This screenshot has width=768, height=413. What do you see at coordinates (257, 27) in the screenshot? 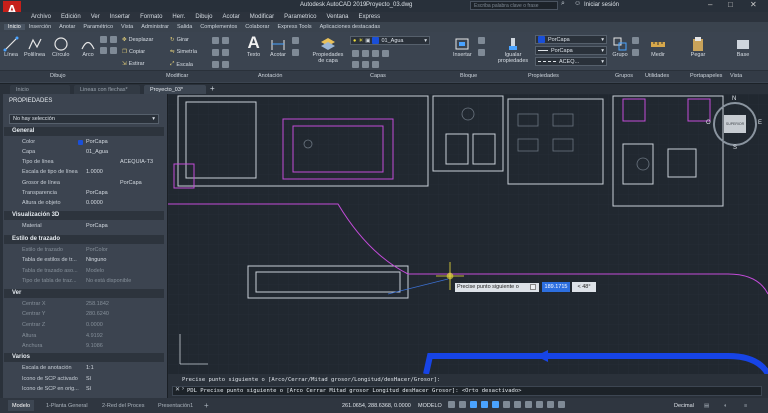
I see `tab-colaborar: Colaborar` at bounding box center [257, 27].